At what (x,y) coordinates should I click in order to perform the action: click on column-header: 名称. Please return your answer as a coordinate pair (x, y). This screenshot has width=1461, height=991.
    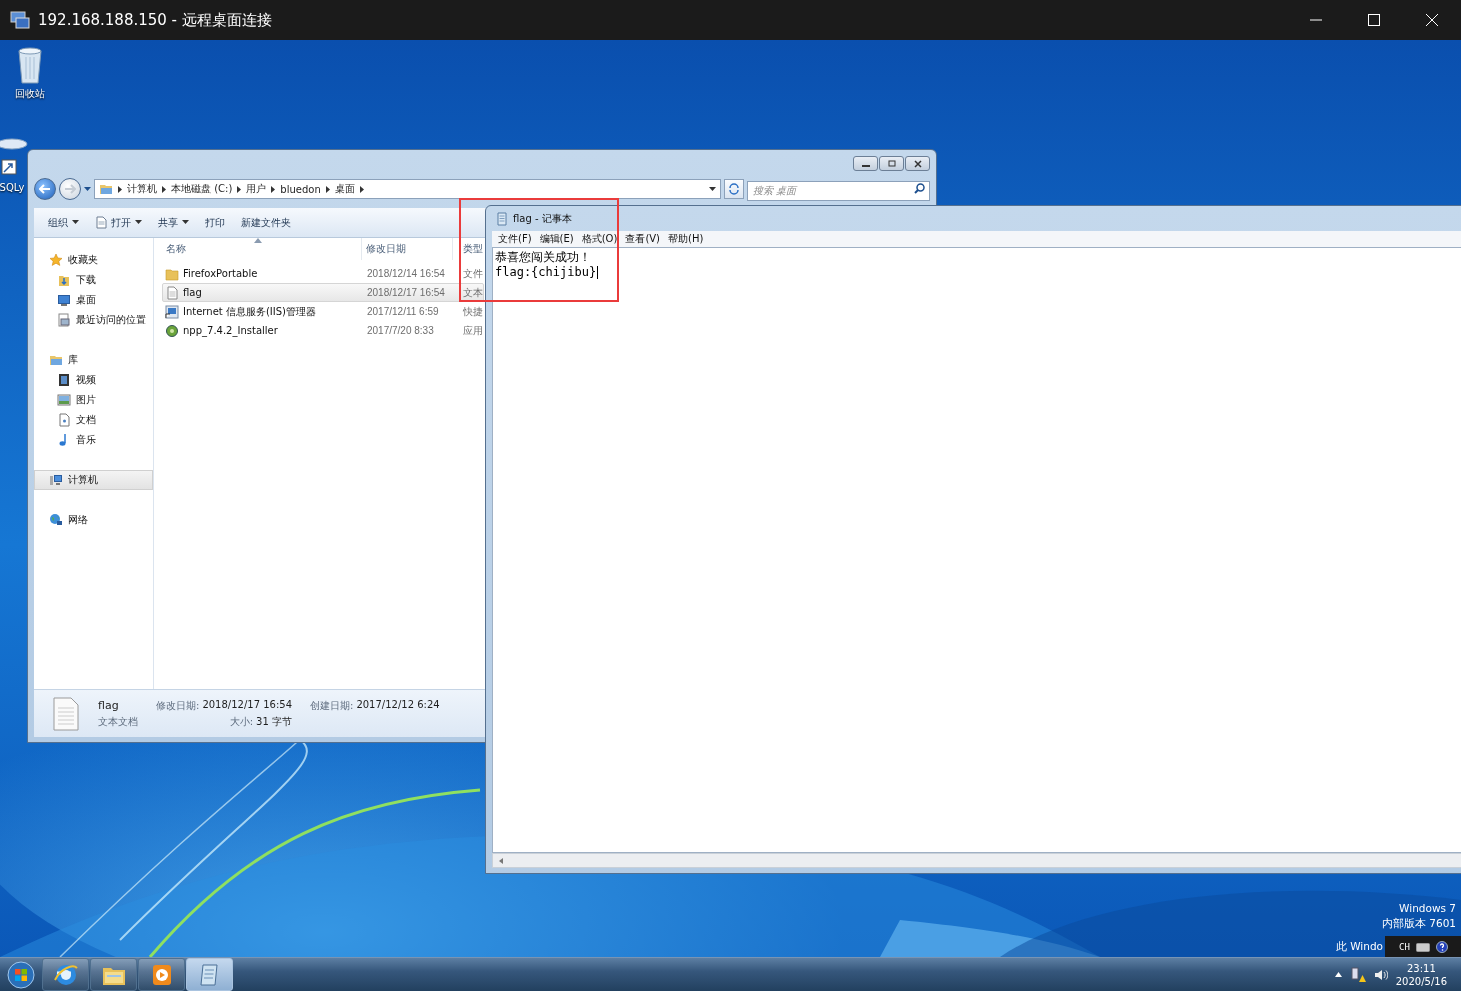
    Looking at the image, I should click on (262, 249).